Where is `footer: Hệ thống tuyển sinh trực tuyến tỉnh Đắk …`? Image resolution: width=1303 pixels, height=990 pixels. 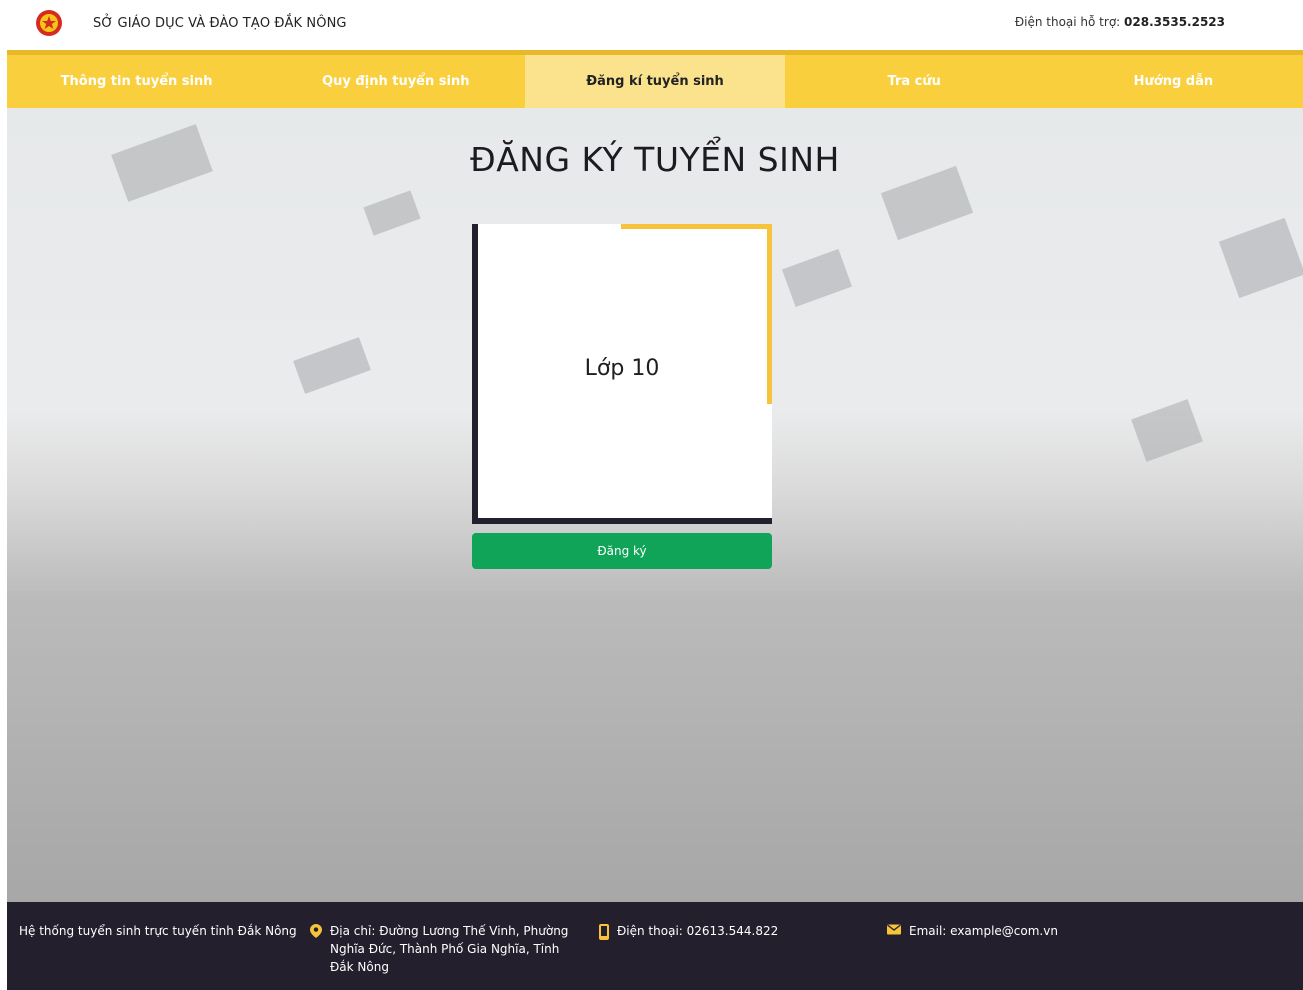
footer: Hệ thống tuyển sinh trực tuyến tỉnh Đắk … is located at coordinates (655, 946).